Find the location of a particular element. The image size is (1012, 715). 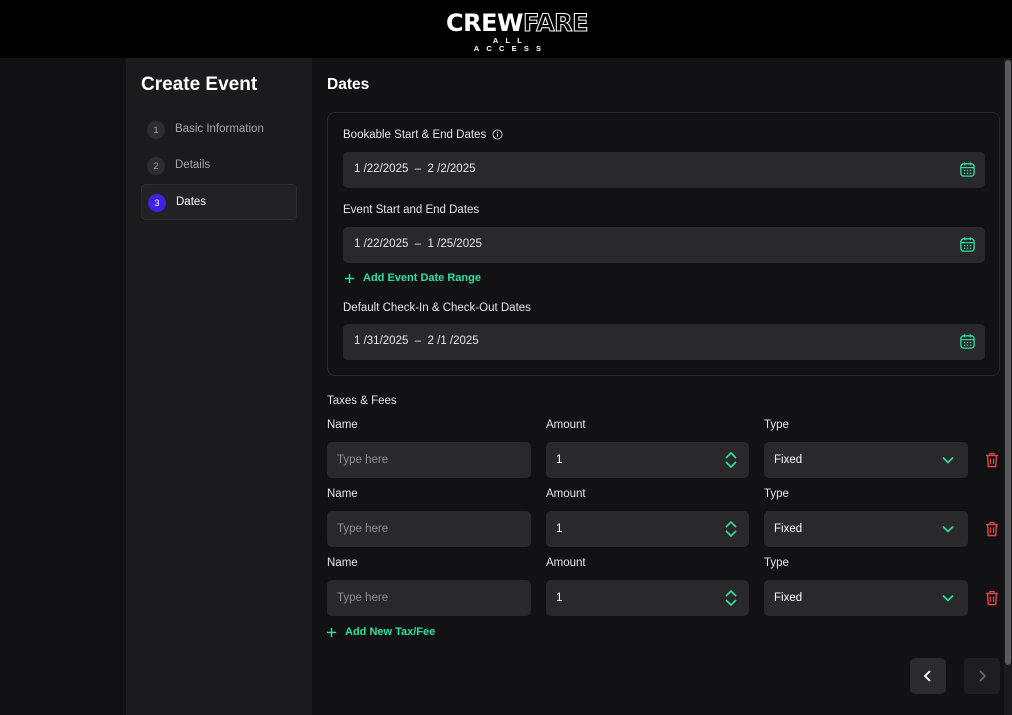

step-label: Basic Information is located at coordinates (219, 129).